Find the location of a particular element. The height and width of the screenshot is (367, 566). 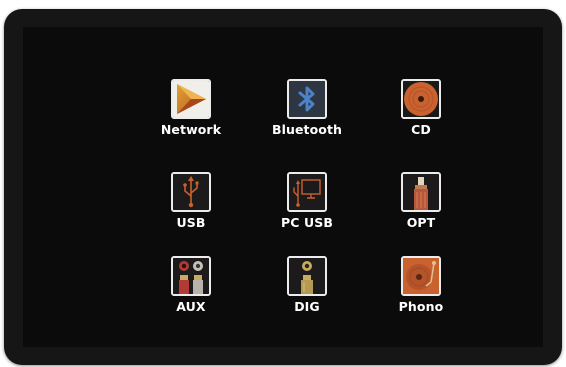

turntable-icon is located at coordinates (421, 276).